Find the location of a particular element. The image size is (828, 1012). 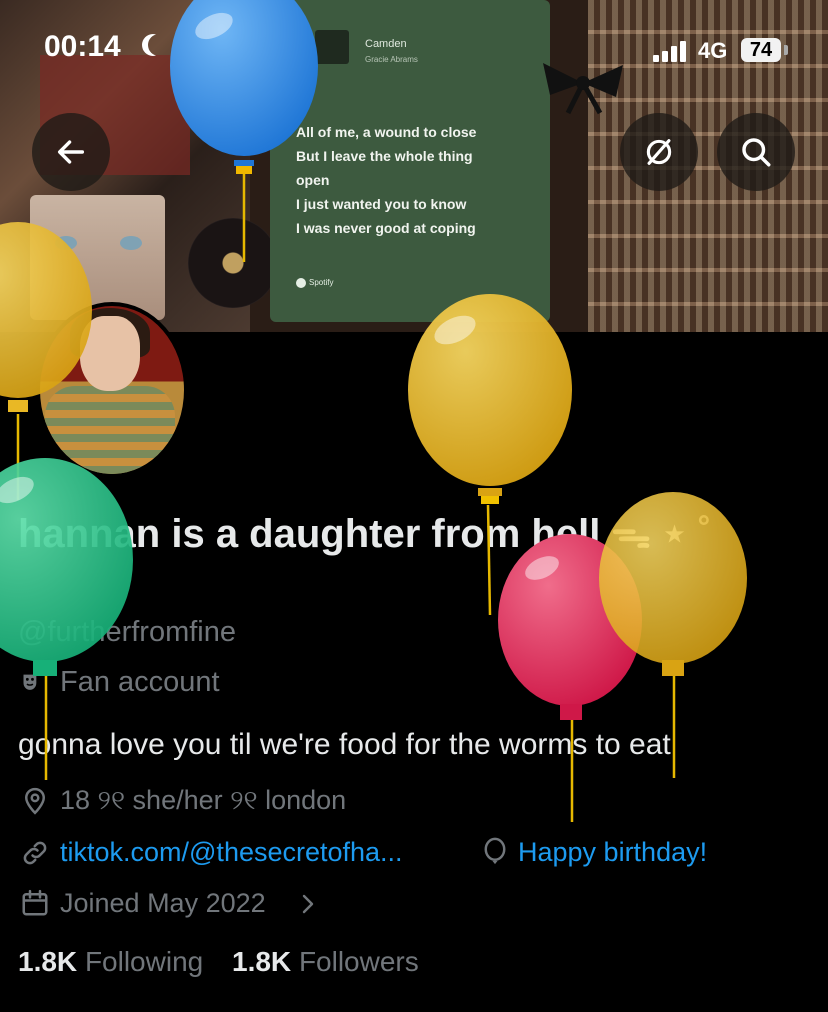

joined-date: Joined May 2022 is located at coordinates (163, 903).